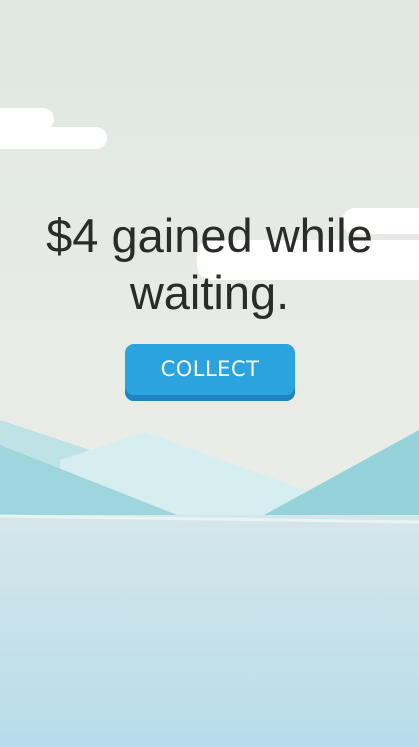  I want to click on mountains, so click(209, 470).